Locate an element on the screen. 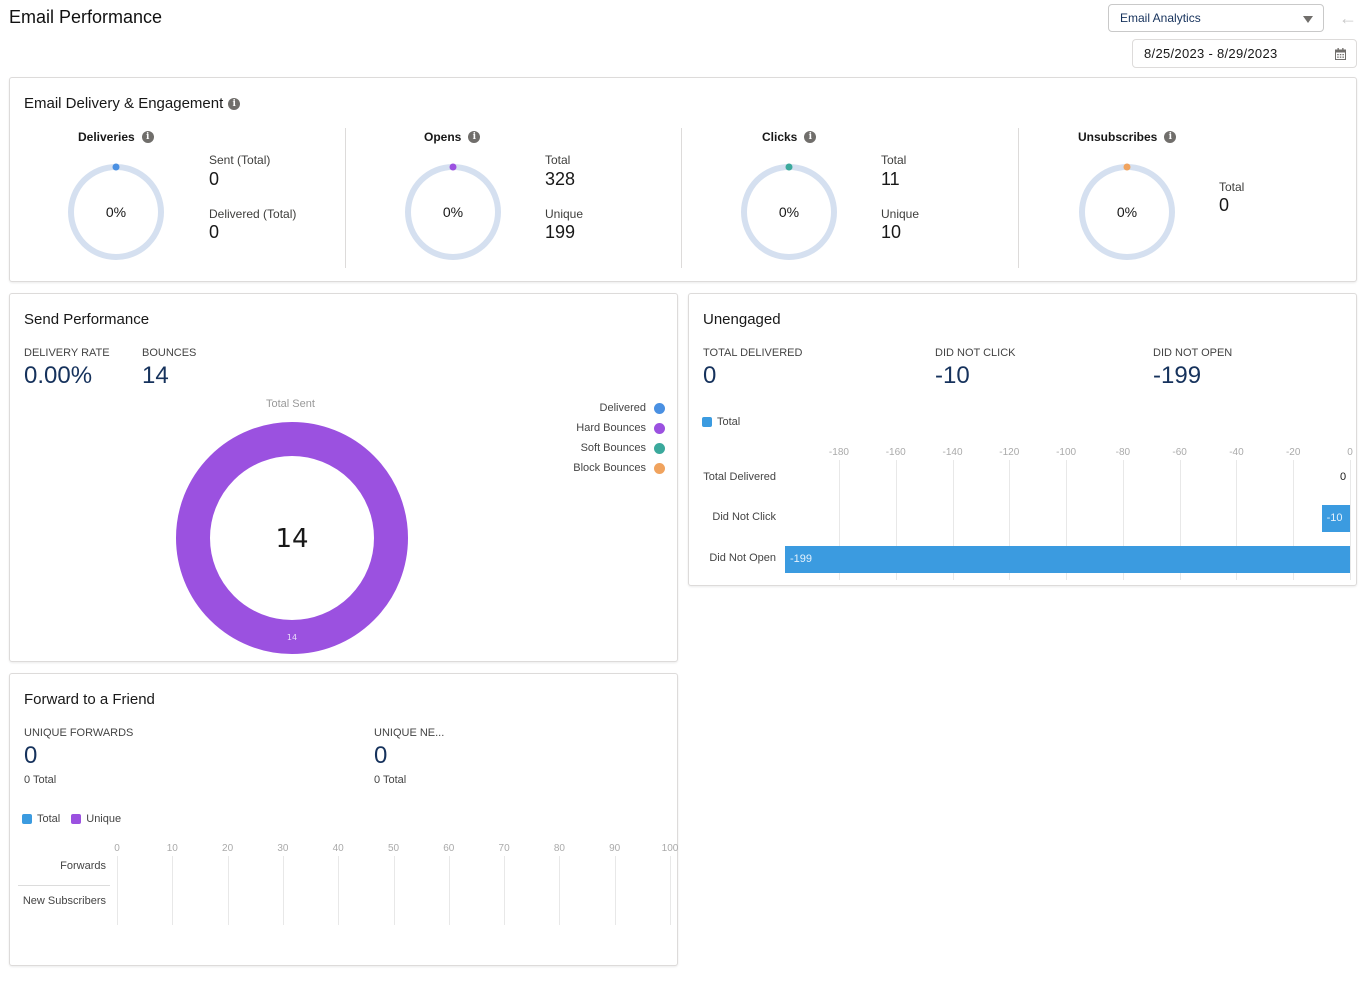  forward-title: Forward to a Friend is located at coordinates (89, 699).